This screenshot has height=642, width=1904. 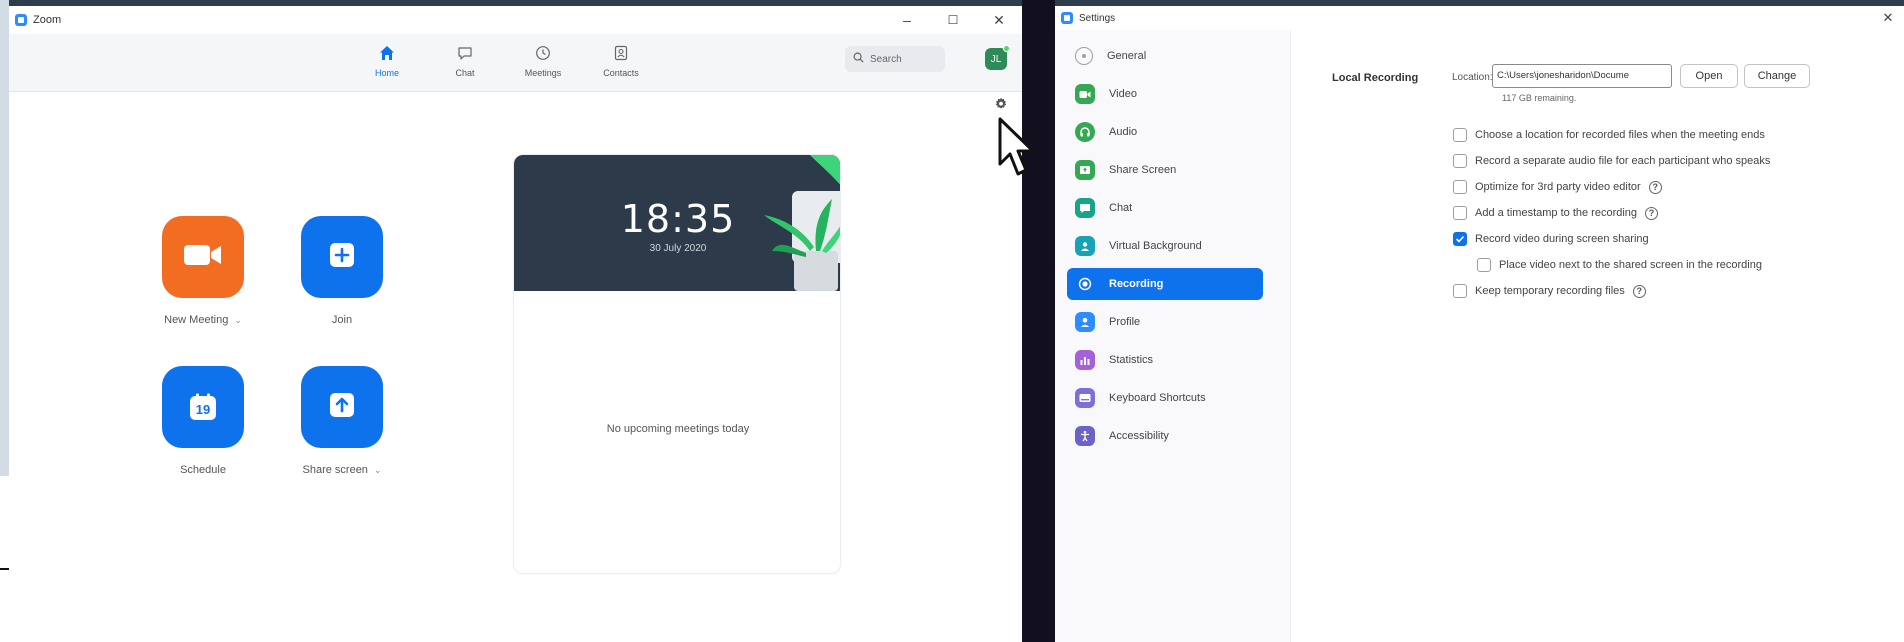 I want to click on window-gap, so click(x=1038, y=321).